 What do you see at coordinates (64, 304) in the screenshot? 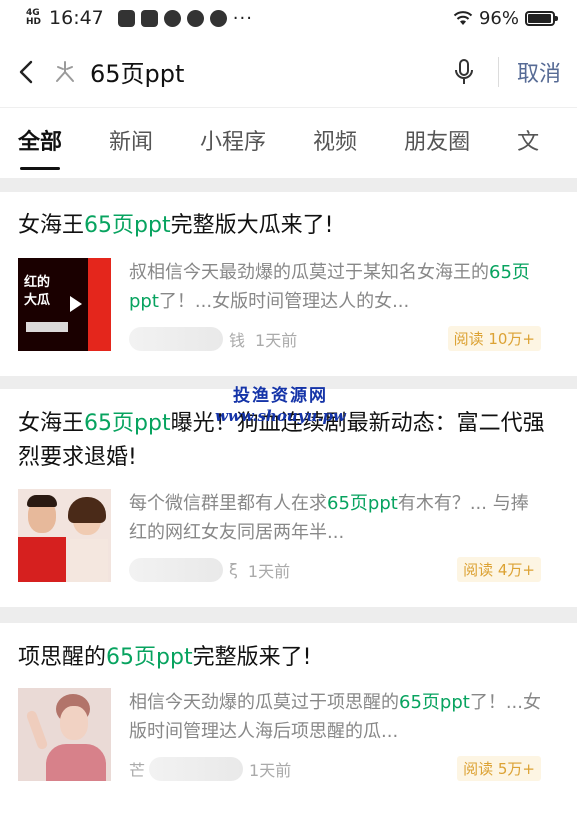
I see `result-thumbnail: 红的 大瓜` at bounding box center [64, 304].